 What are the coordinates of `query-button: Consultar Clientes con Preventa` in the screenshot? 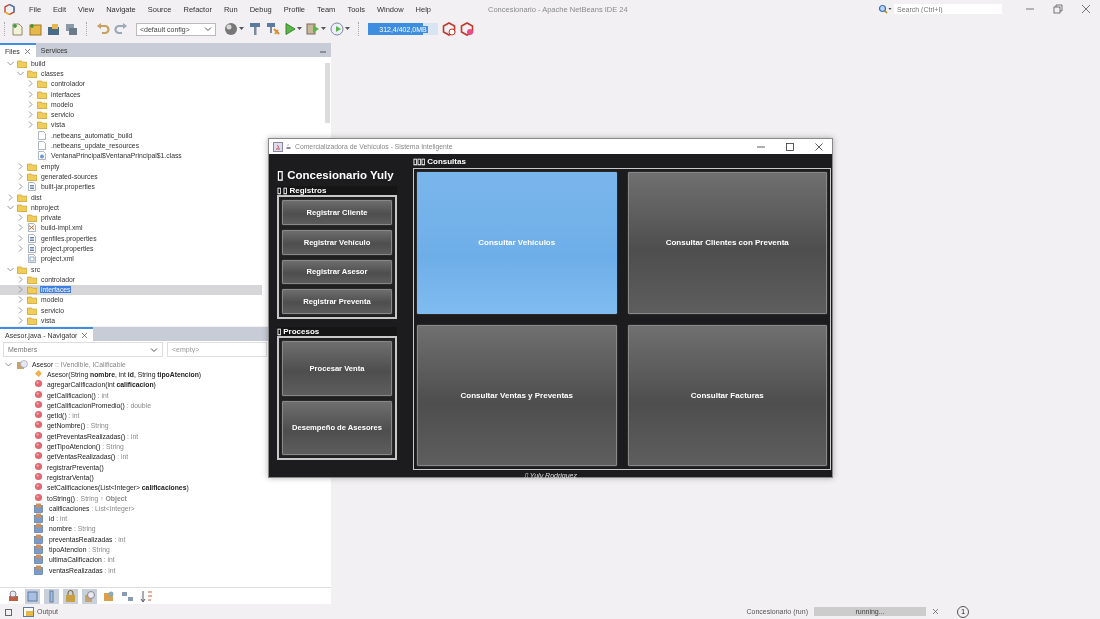 It's located at (727, 243).